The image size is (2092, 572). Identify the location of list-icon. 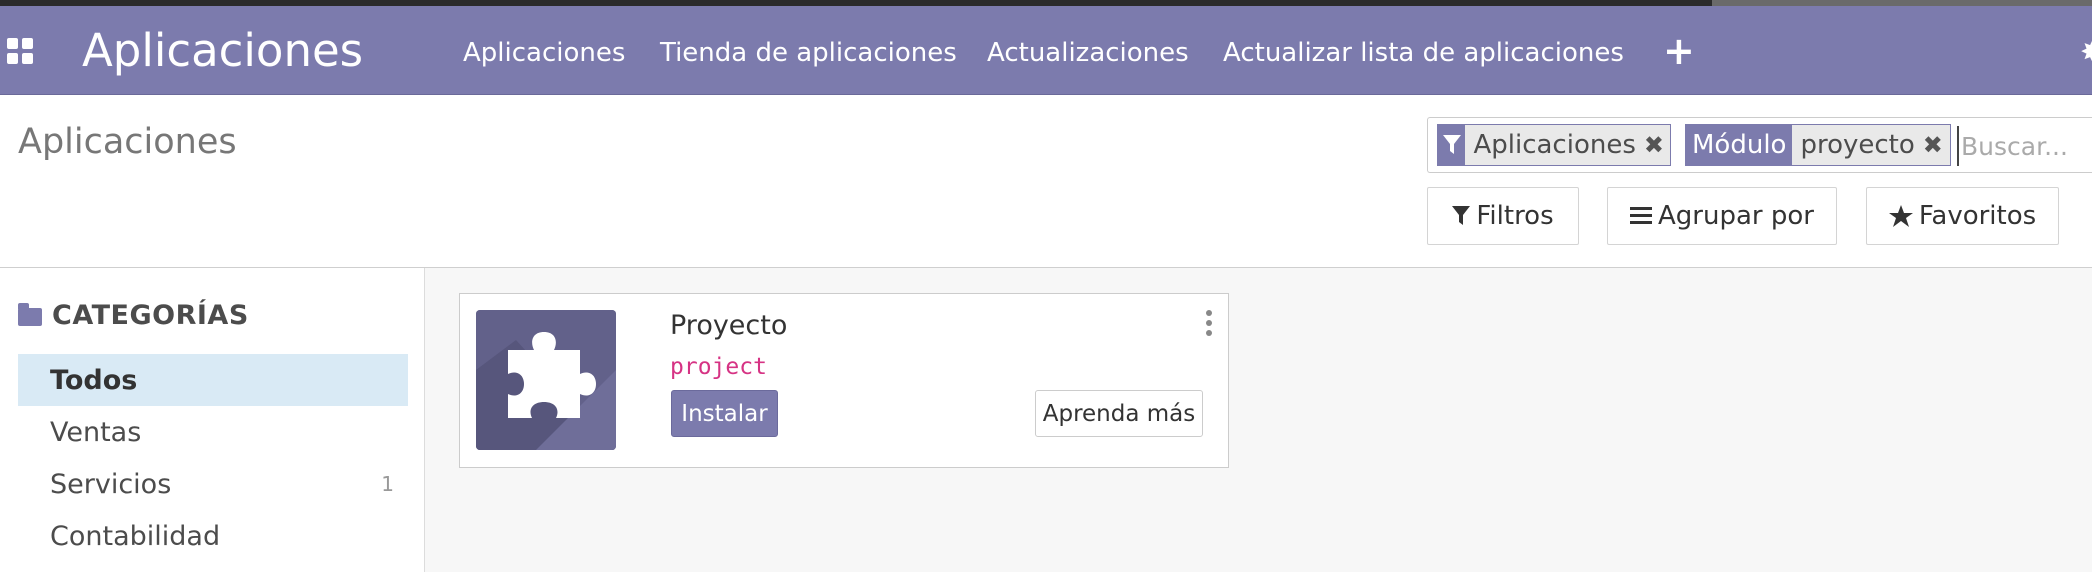
(1641, 215).